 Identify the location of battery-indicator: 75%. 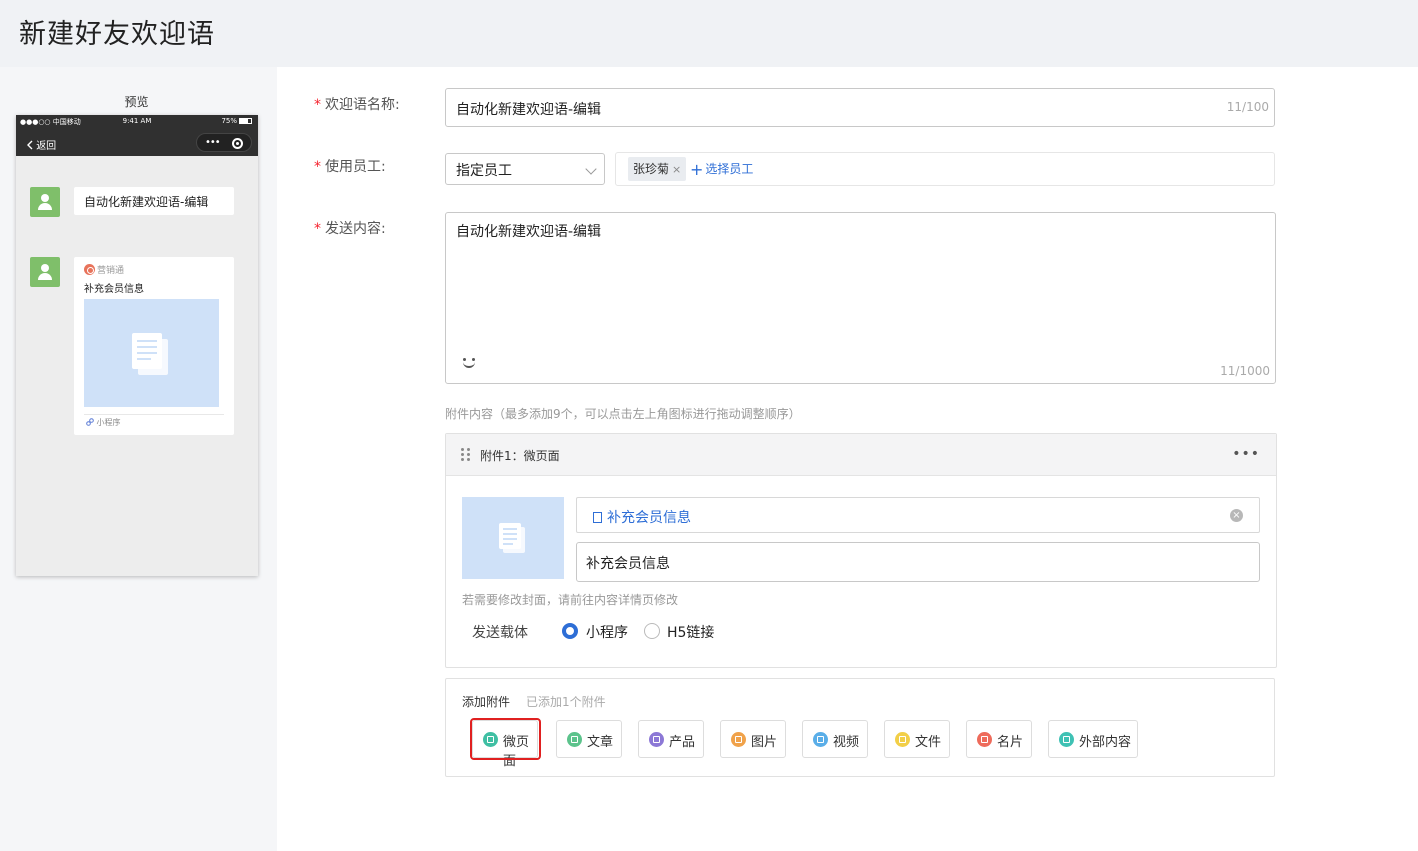
(236, 121).